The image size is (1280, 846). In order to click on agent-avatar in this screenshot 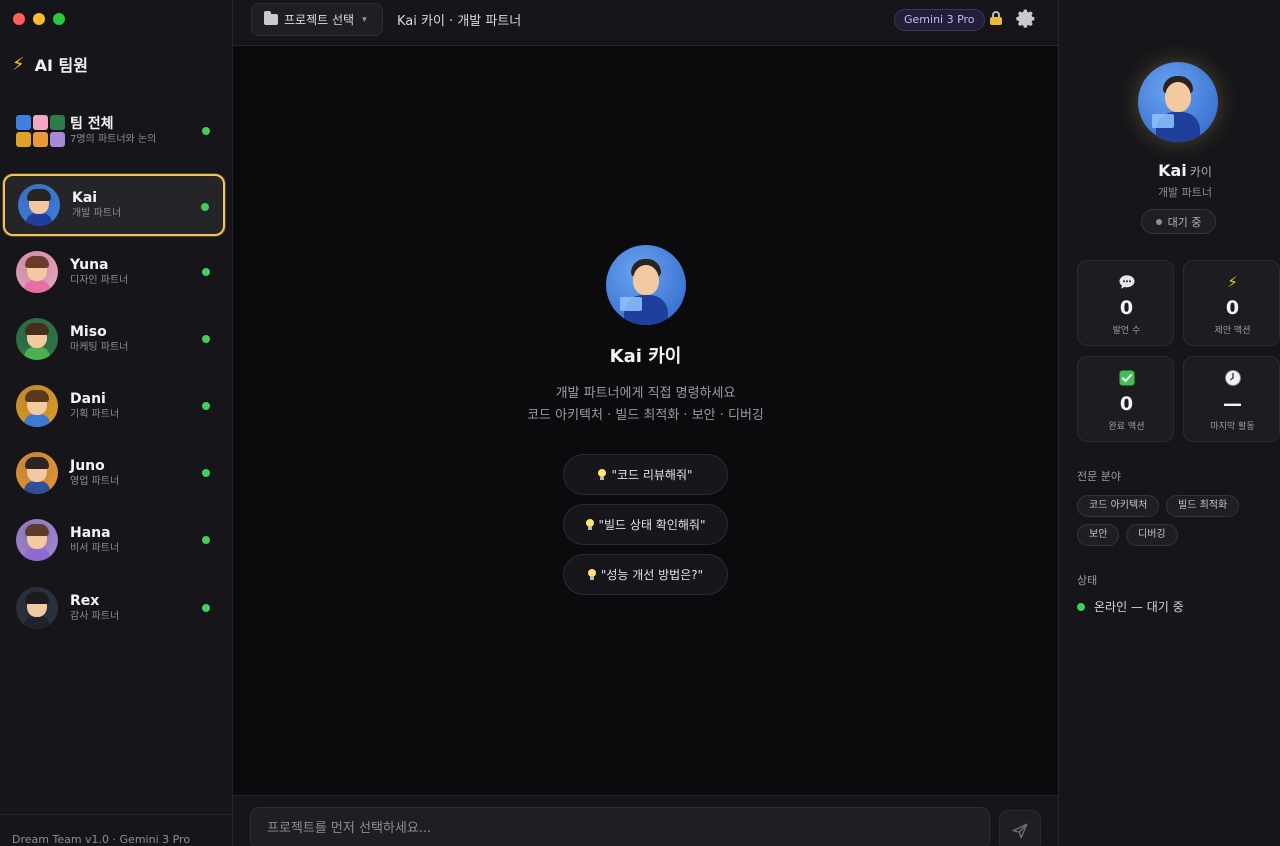, I will do `click(646, 285)`.